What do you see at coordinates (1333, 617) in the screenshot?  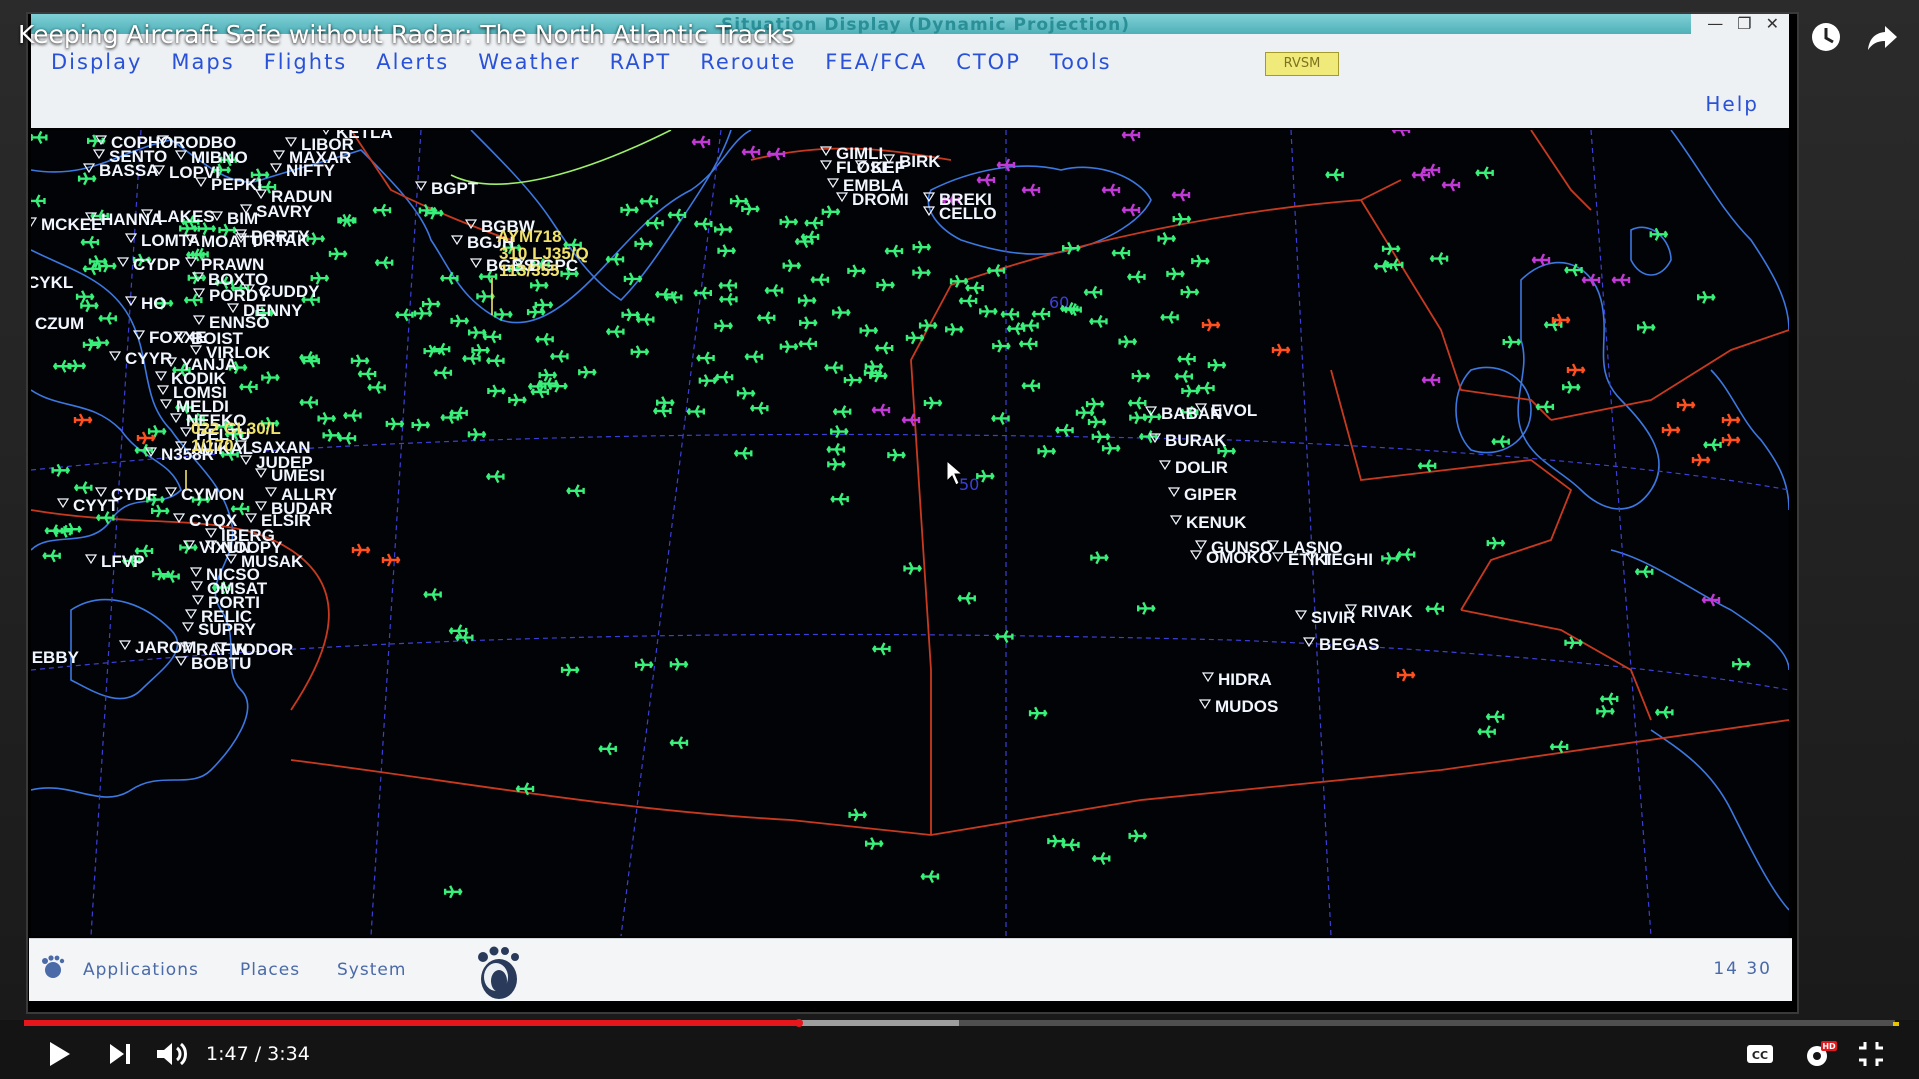 I see `waypoint-label: SIVIR` at bounding box center [1333, 617].